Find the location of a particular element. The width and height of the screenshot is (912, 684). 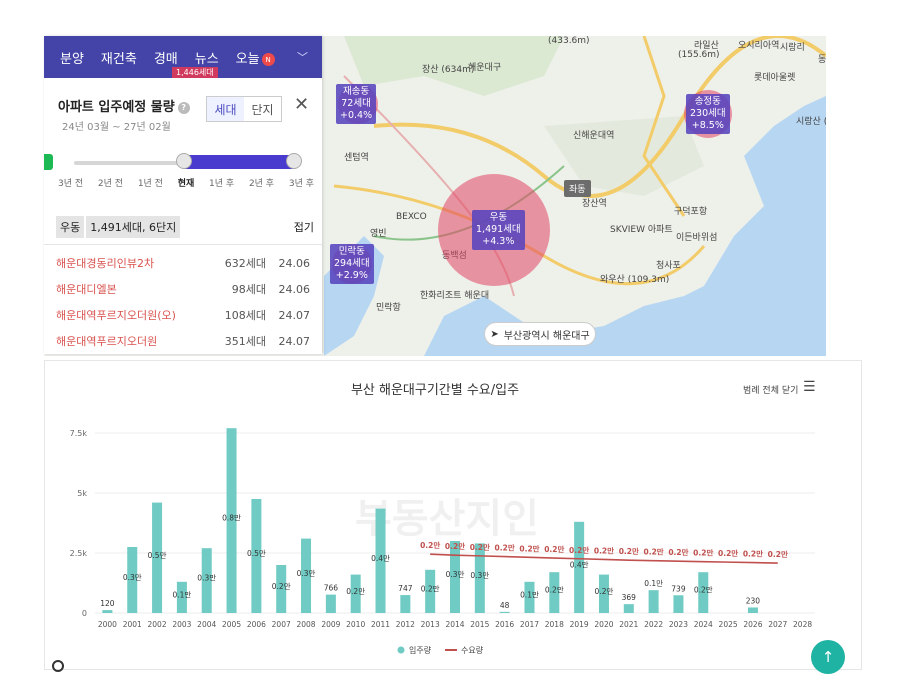

nav-item-auction: 경매 is located at coordinates (166, 57).